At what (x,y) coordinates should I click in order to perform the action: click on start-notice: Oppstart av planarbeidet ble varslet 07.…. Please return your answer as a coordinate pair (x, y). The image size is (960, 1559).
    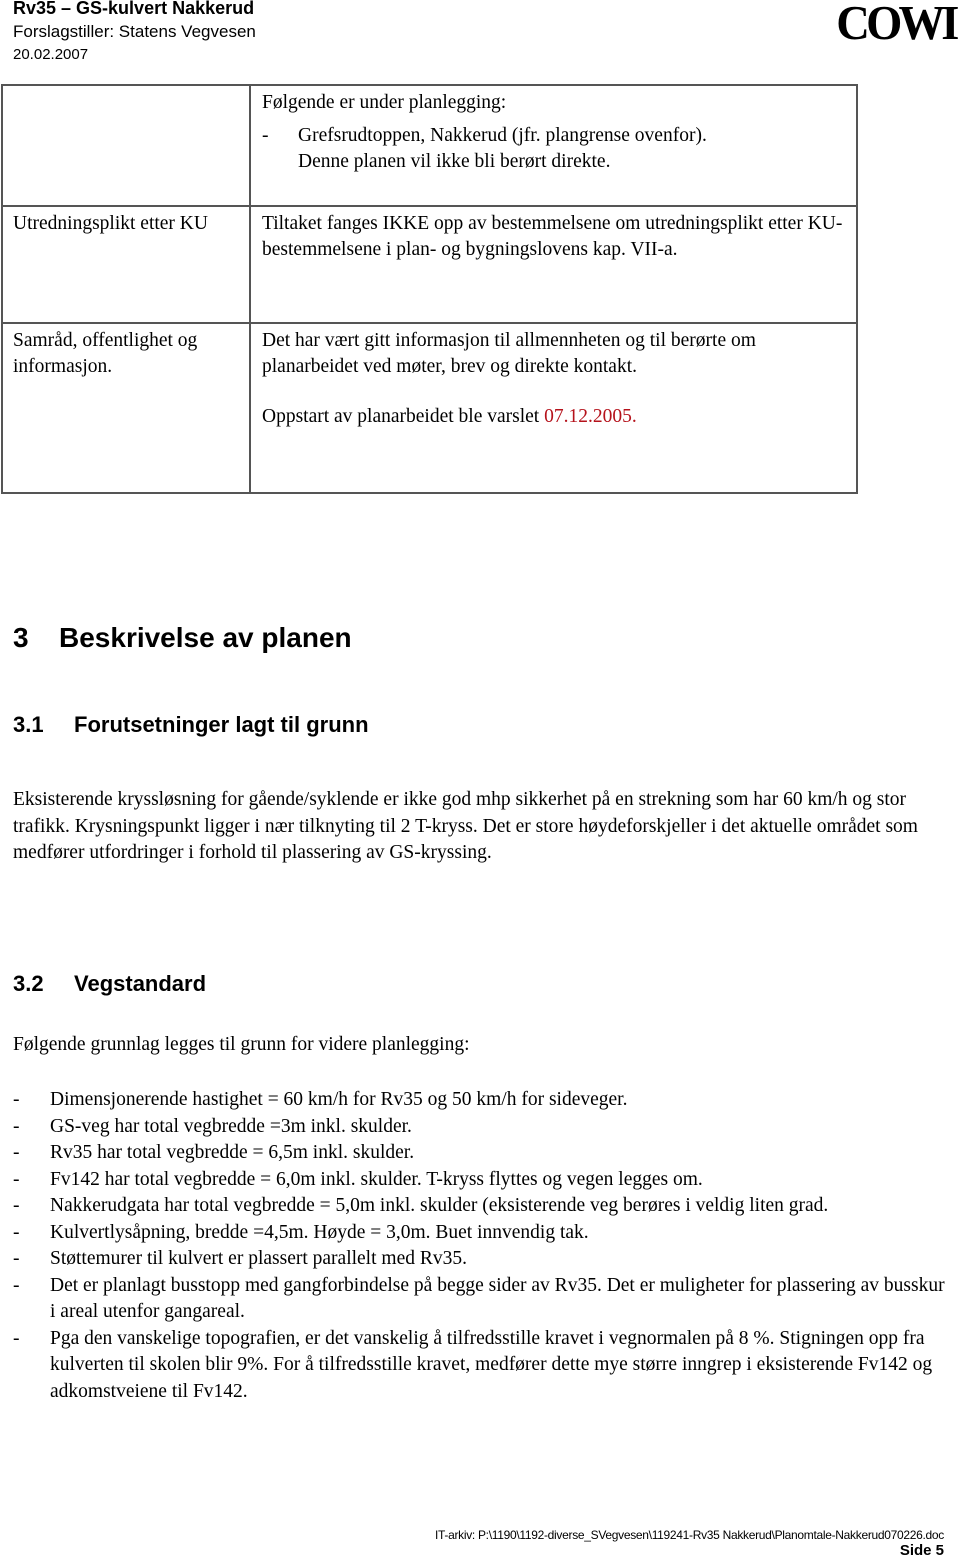
    Looking at the image, I should click on (554, 417).